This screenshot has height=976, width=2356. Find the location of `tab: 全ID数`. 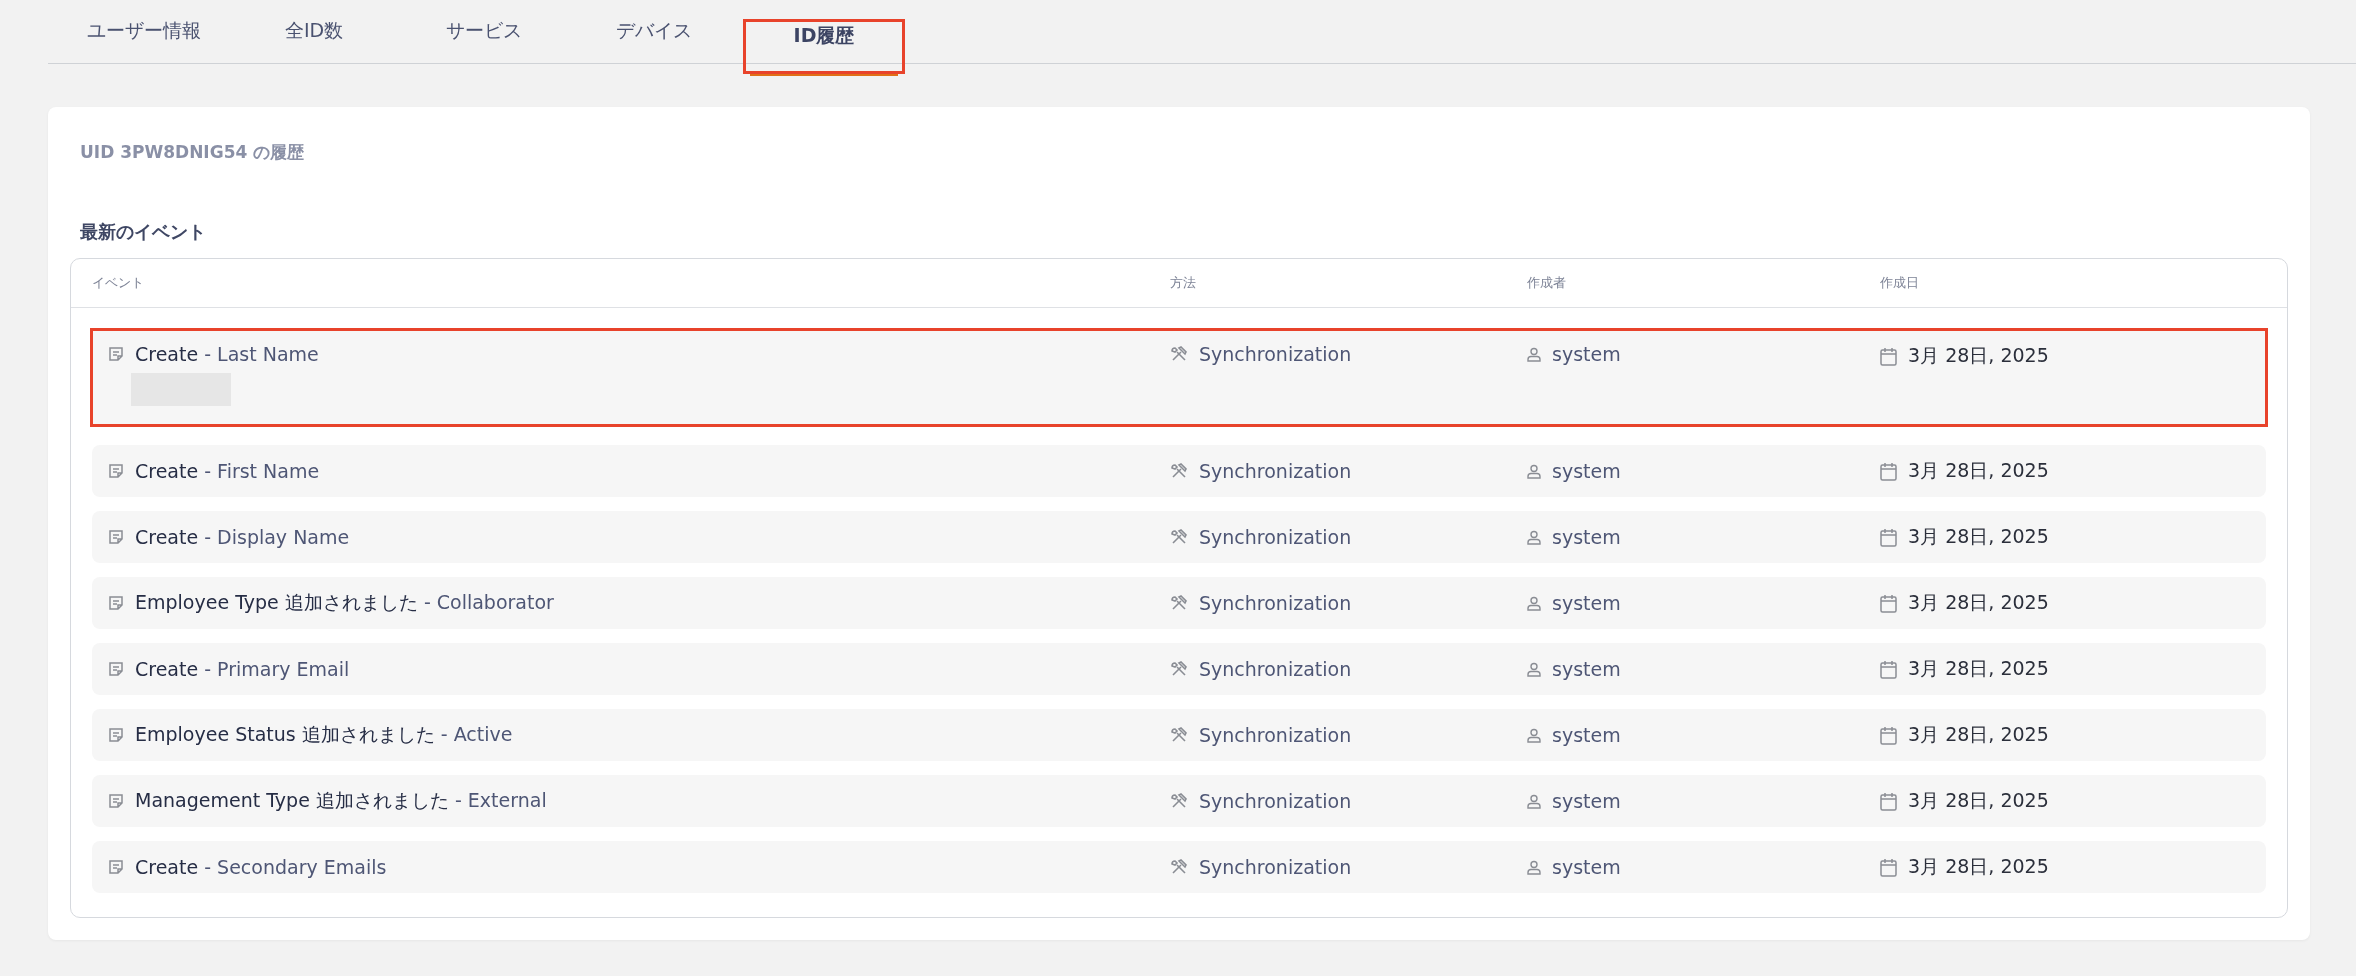

tab: 全ID数 is located at coordinates (314, 31).